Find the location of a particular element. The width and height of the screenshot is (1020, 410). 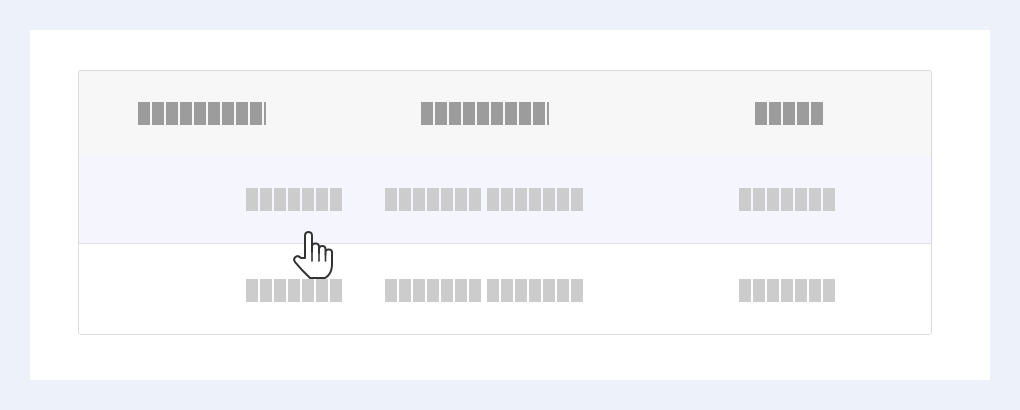

row-1-value-3: ███████ is located at coordinates (788, 199).